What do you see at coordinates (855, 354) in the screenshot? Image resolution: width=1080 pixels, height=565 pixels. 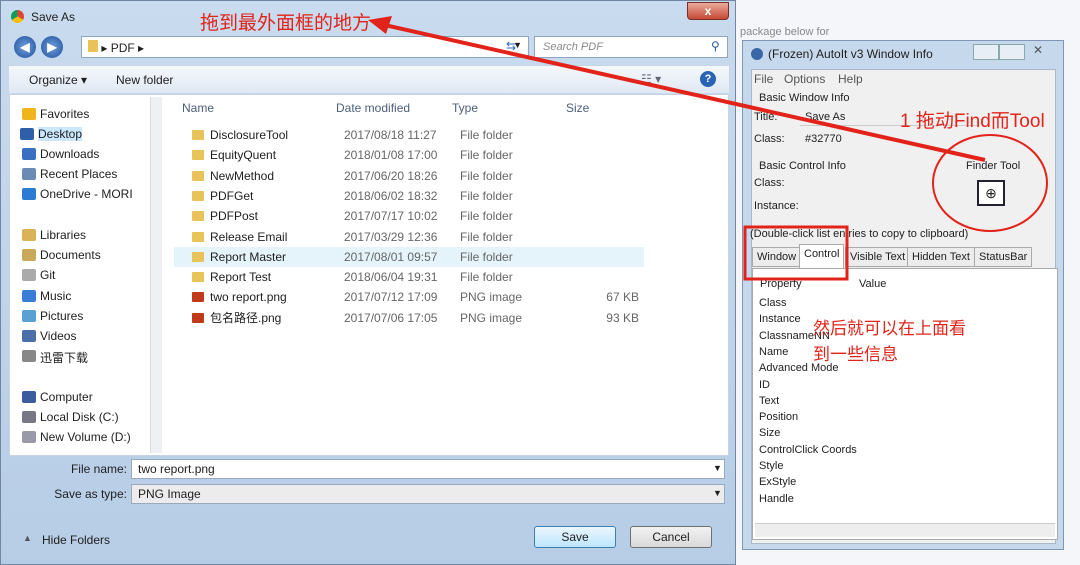 I see `annotation-step2b: 到一些信息` at bounding box center [855, 354].